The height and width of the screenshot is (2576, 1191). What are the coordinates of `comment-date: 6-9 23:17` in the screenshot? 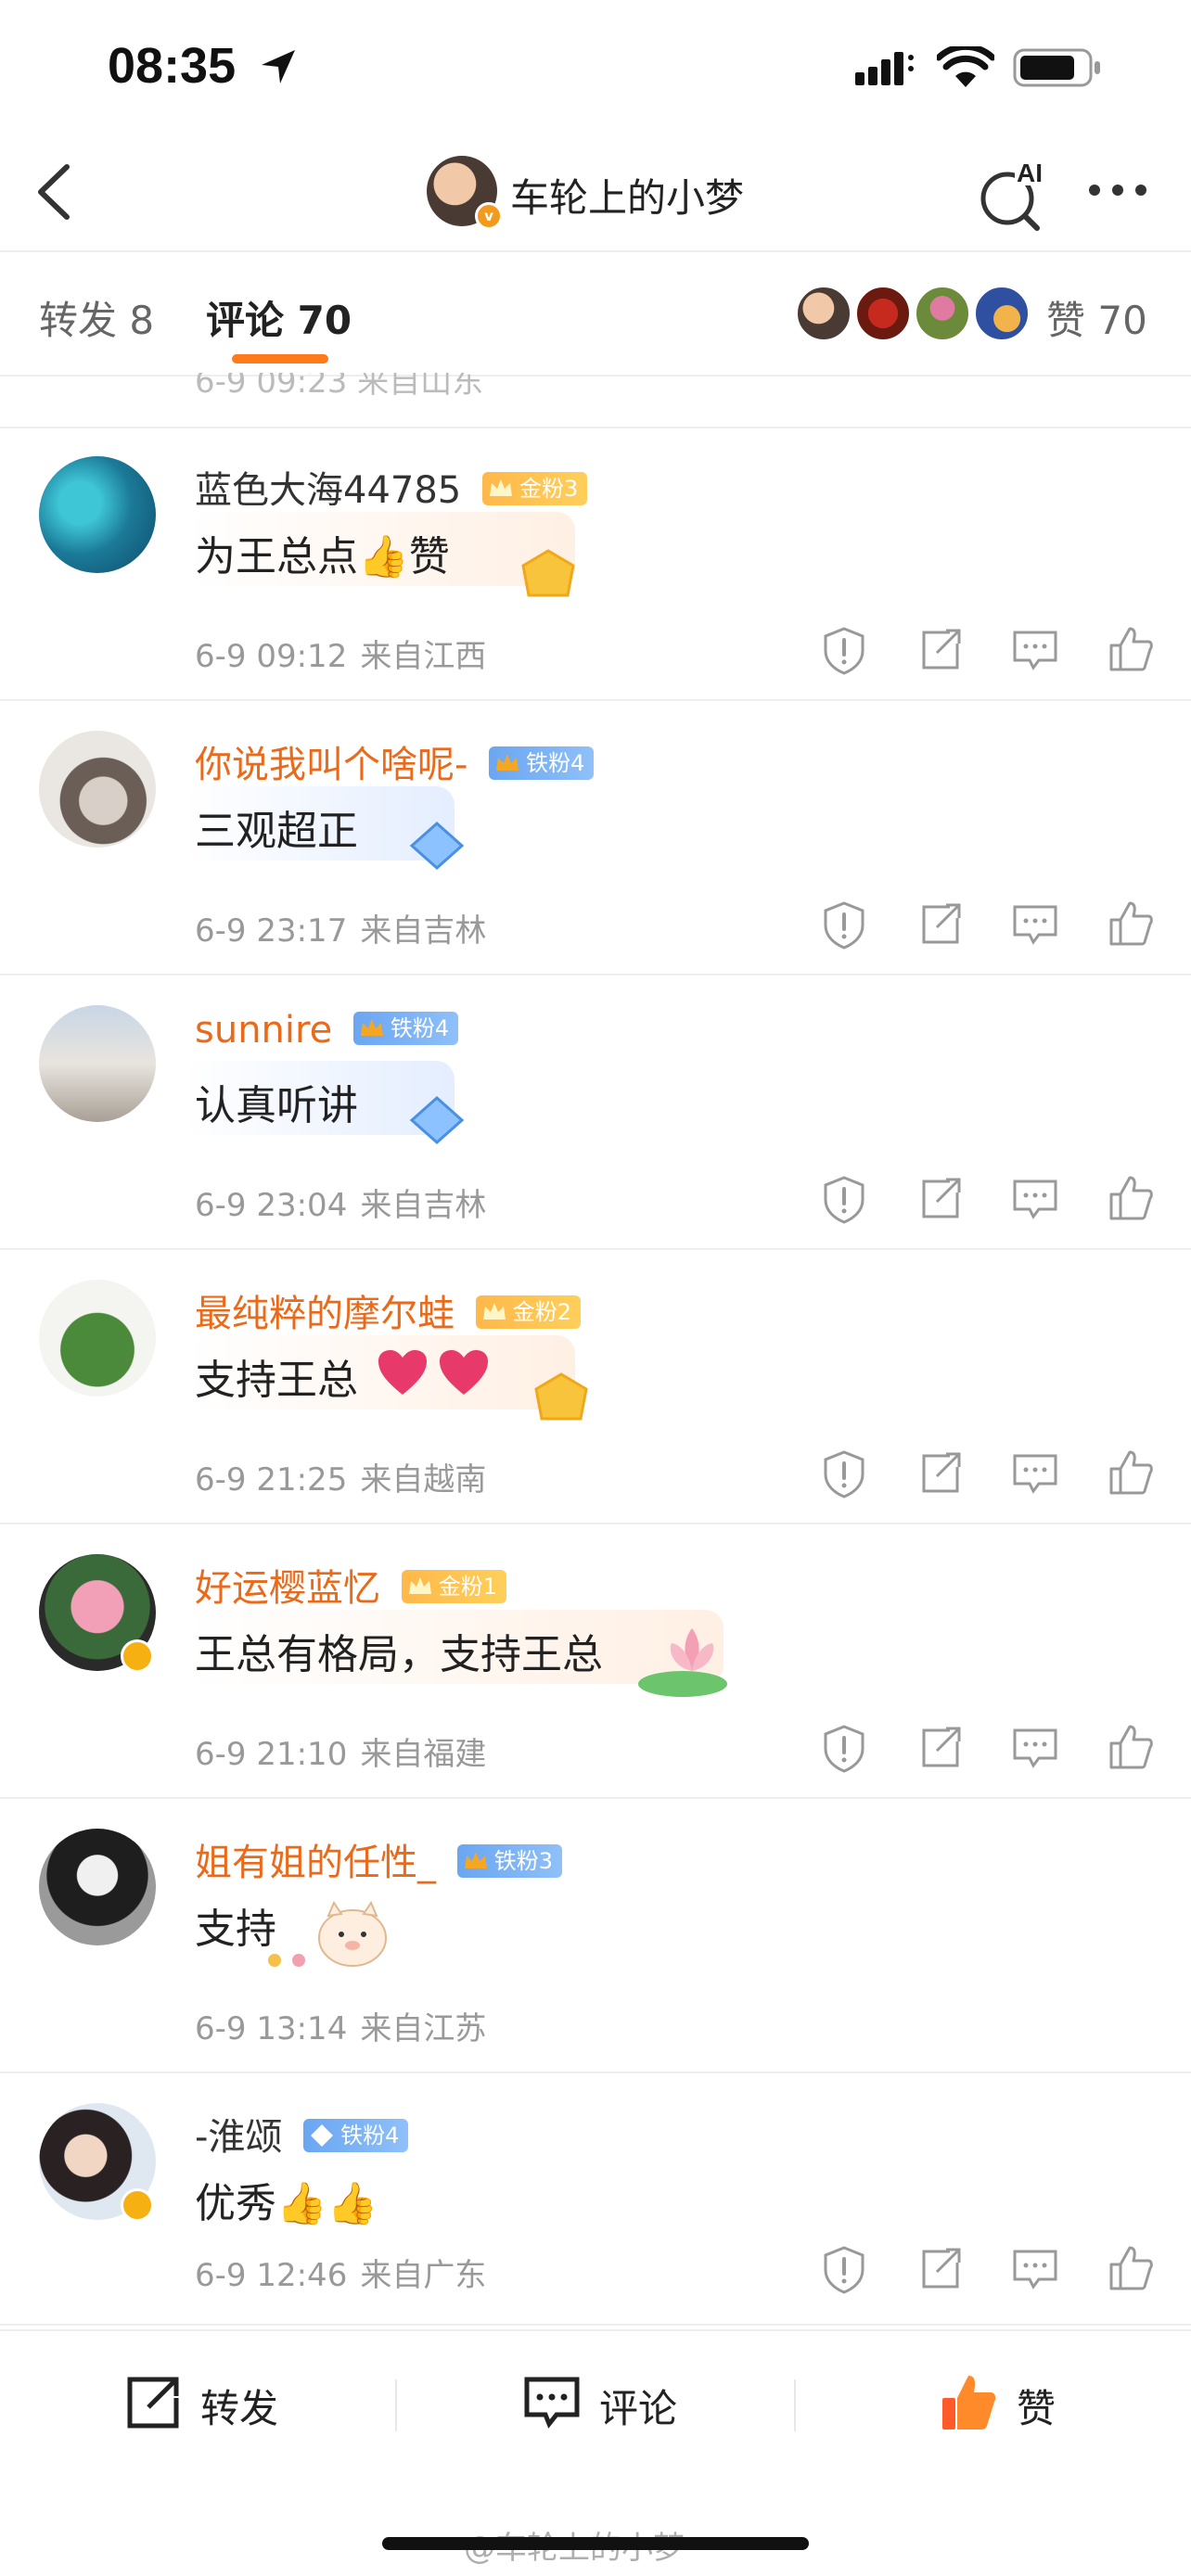 It's located at (271, 931).